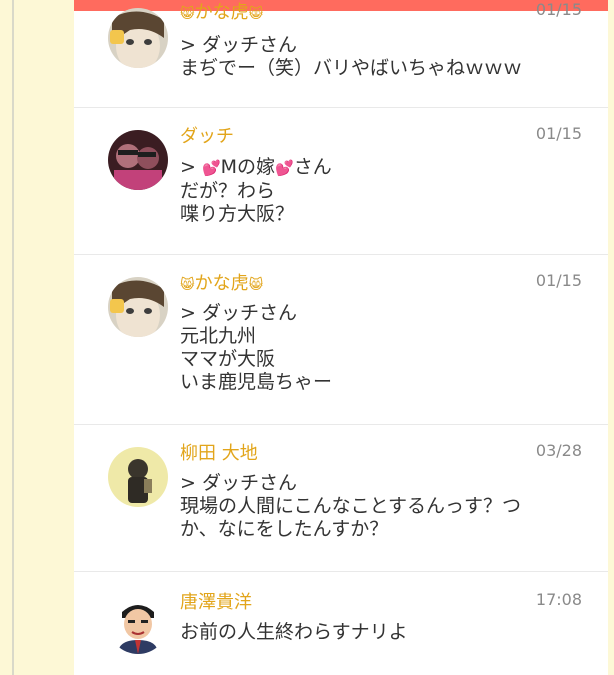 This screenshot has height=675, width=614. I want to click on comment-text: お前の人生終わらすナリよ, so click(380, 632).